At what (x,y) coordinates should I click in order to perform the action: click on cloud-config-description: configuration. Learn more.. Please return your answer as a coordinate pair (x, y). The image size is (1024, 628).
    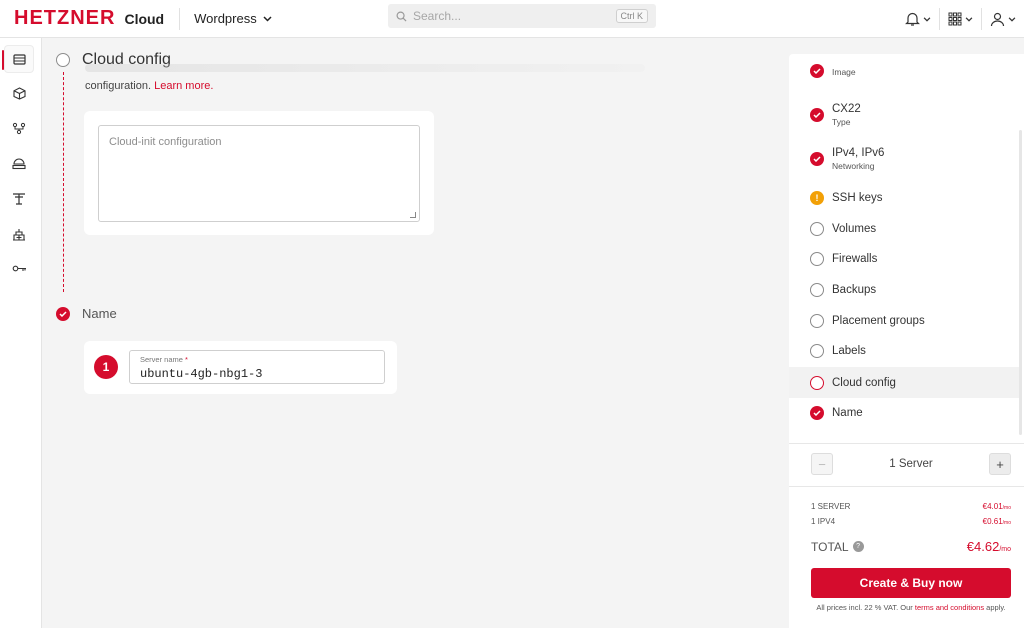
    Looking at the image, I should click on (149, 86).